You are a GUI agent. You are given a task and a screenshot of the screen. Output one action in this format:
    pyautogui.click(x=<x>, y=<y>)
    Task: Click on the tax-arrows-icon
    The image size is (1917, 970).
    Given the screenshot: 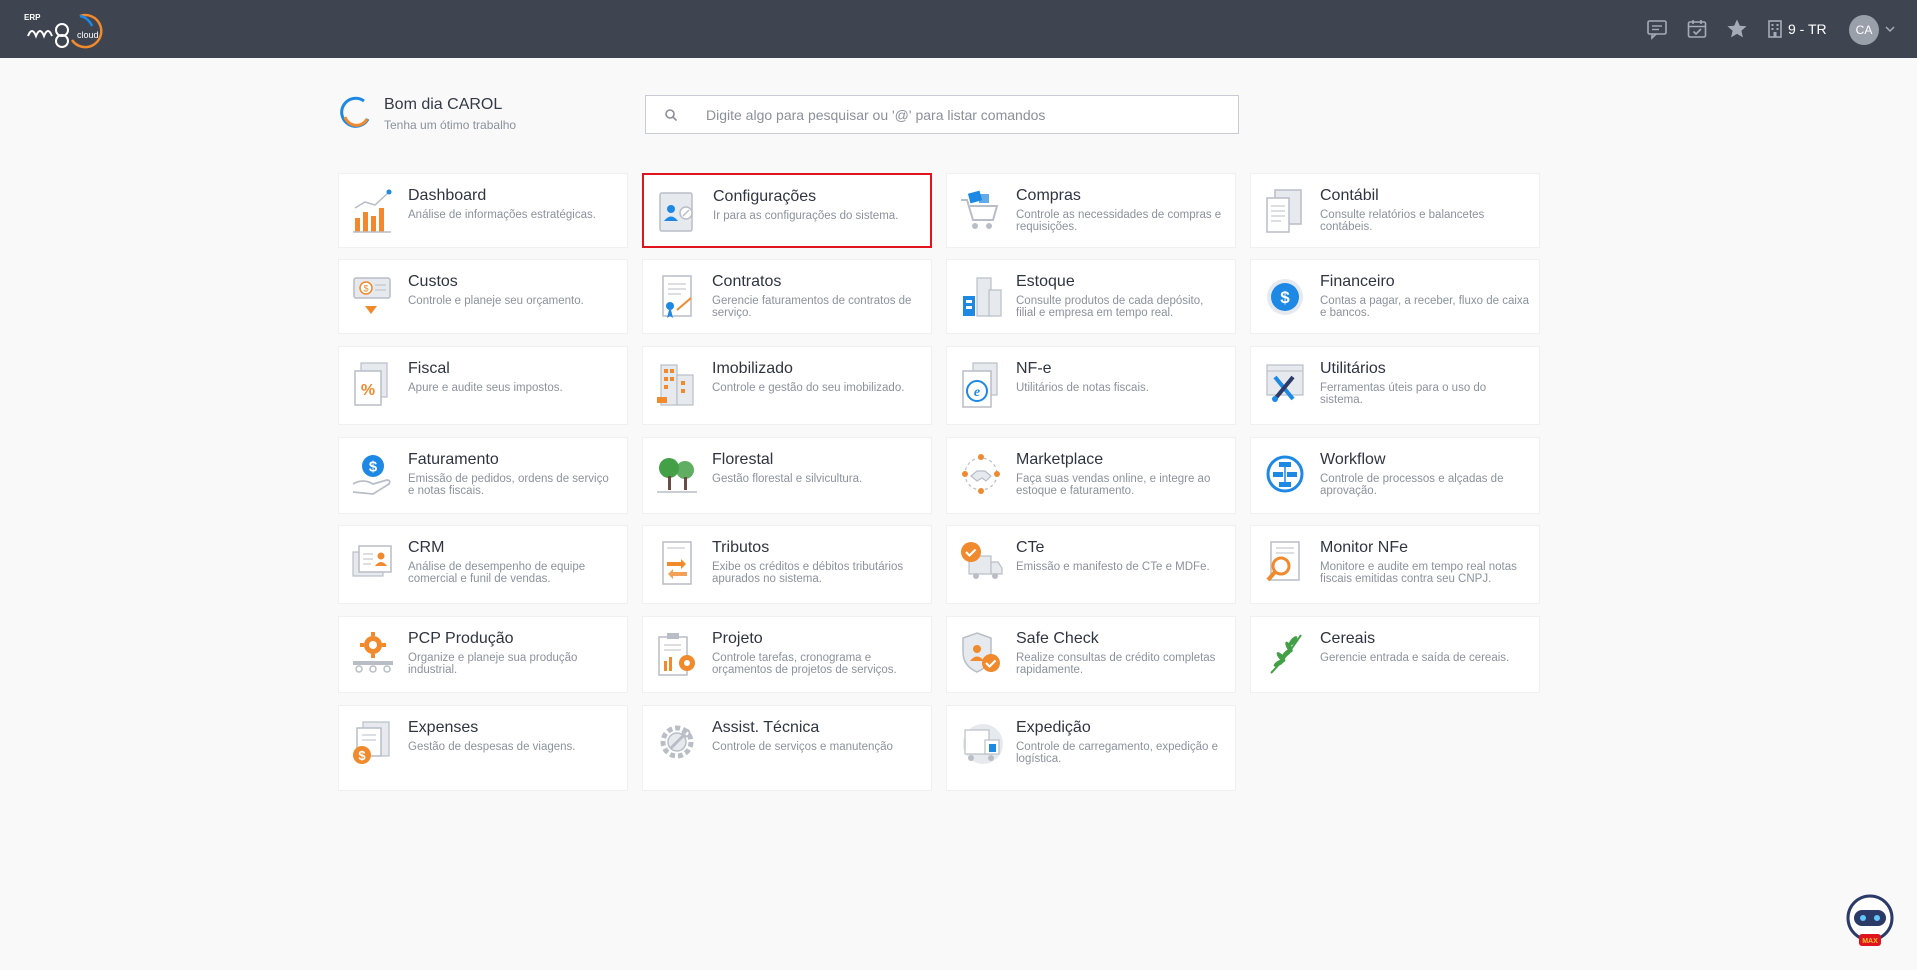 What is the action you would take?
    pyautogui.click(x=677, y=563)
    